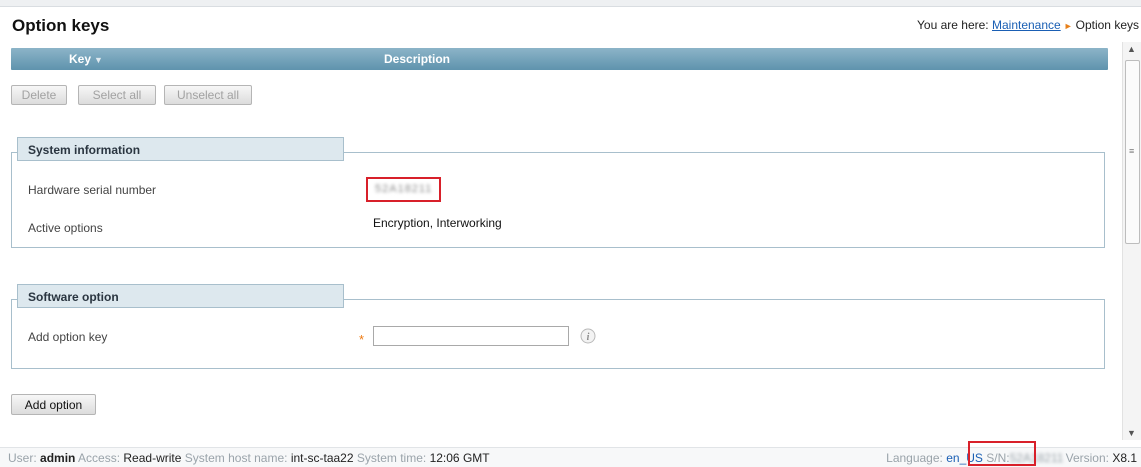  What do you see at coordinates (391, 458) in the screenshot?
I see `footer-time-label: System time:` at bounding box center [391, 458].